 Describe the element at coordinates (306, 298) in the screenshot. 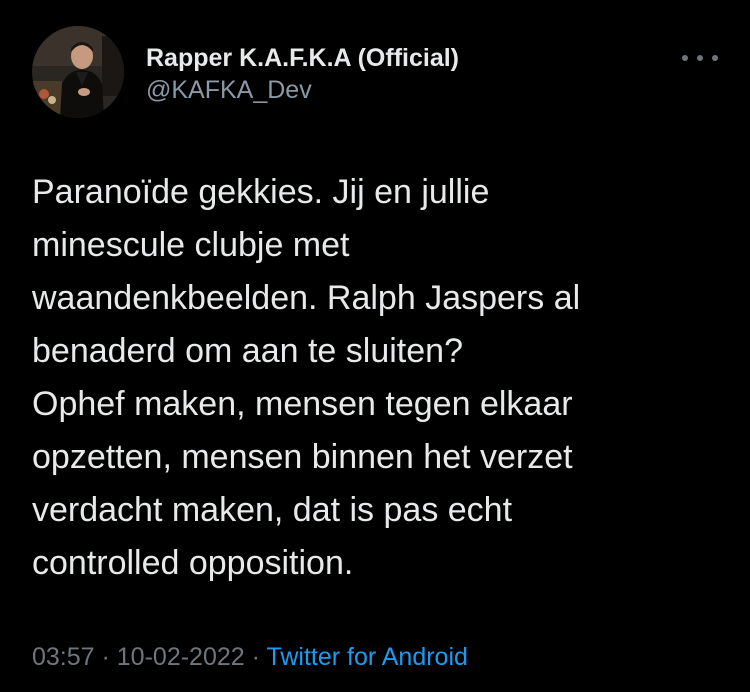

I see `tweet-text-line: waandenkbeelden. Ralph Jaspers al` at that location.